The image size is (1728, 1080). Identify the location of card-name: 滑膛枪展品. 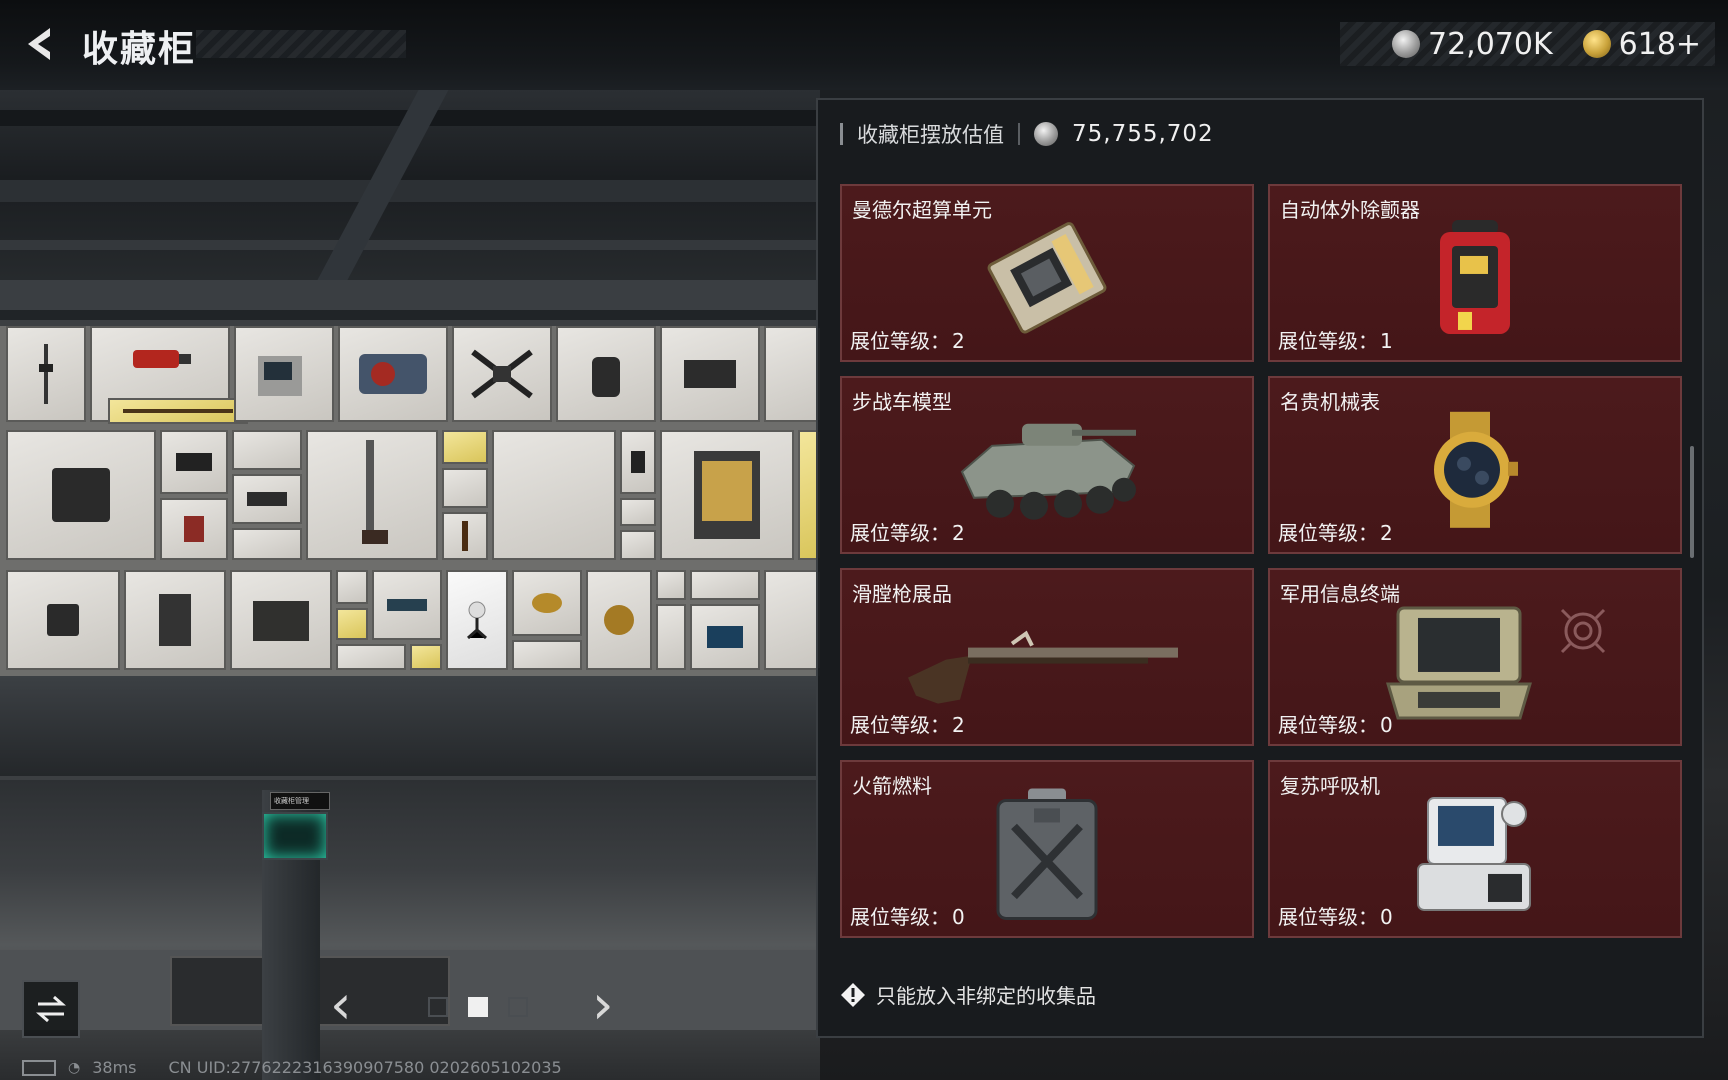
(902, 594).